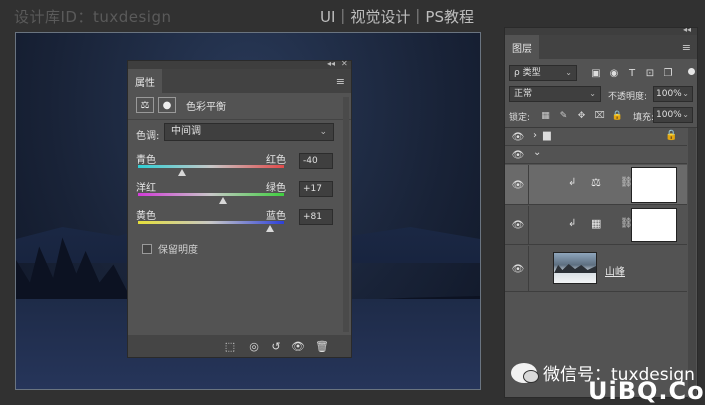  I want to click on trash-icon: 🗑, so click(322, 346).